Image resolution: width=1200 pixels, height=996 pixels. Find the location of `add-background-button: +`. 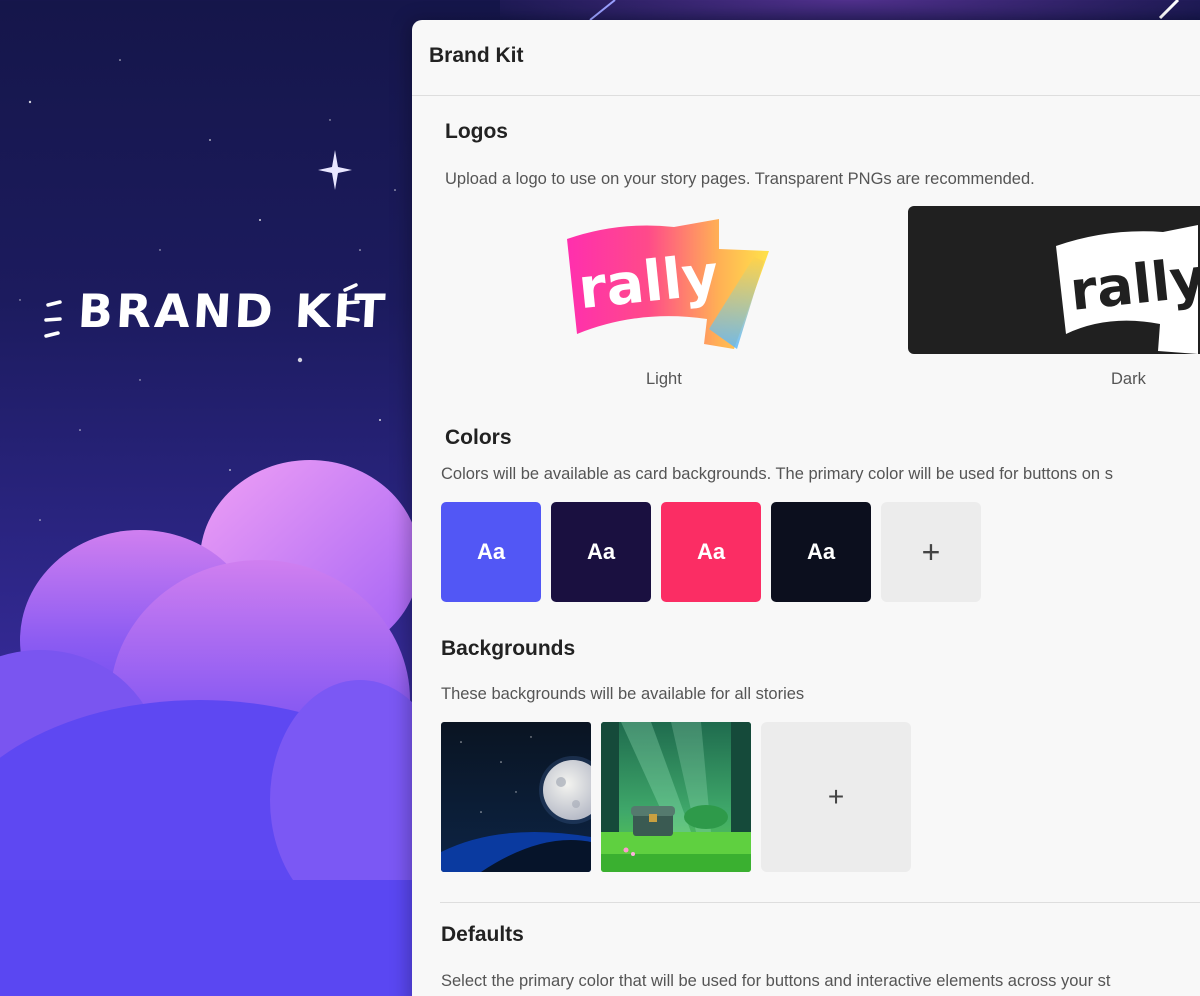

add-background-button: + is located at coordinates (836, 797).